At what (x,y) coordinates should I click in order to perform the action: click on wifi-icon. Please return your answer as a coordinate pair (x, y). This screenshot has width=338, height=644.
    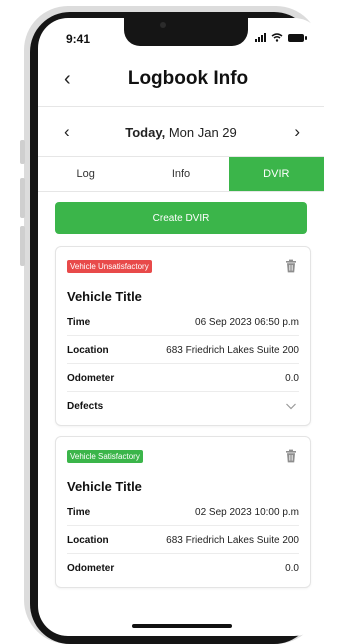
    Looking at the image, I should click on (277, 37).